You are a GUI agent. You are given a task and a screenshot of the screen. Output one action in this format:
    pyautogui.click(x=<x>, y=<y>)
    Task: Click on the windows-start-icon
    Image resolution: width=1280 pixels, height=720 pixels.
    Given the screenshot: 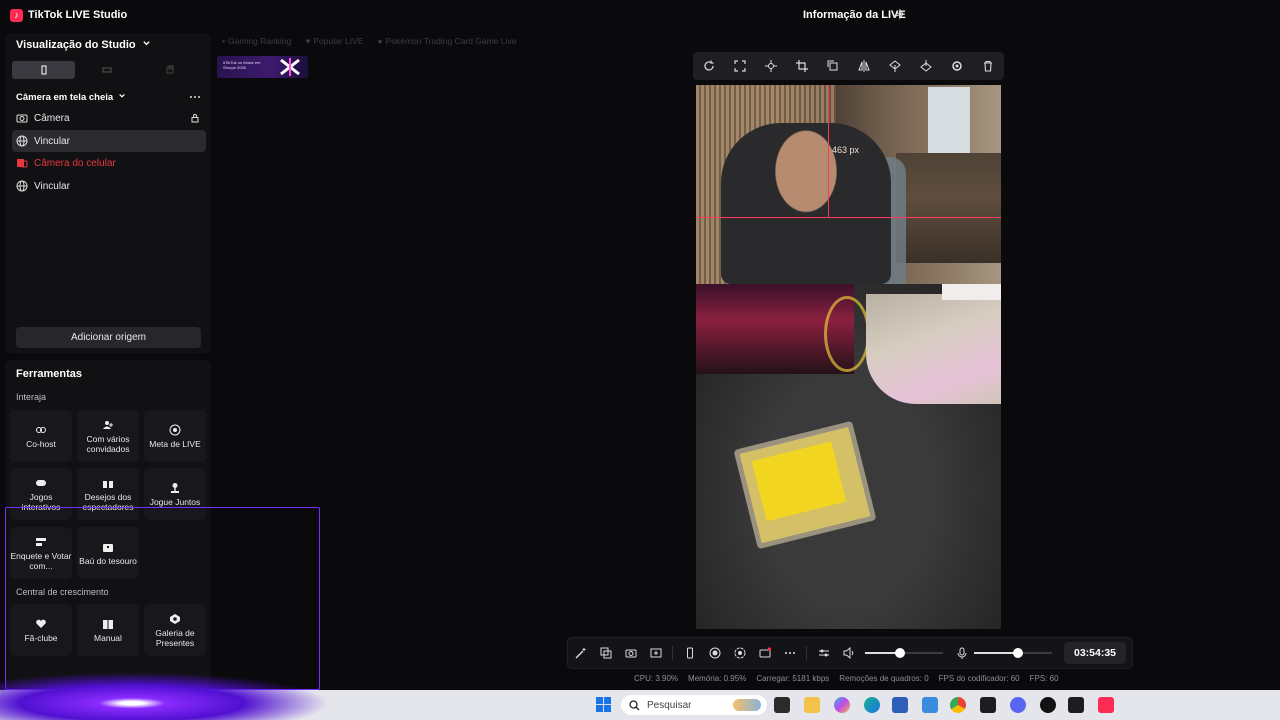 What is the action you would take?
    pyautogui.click(x=603, y=704)
    